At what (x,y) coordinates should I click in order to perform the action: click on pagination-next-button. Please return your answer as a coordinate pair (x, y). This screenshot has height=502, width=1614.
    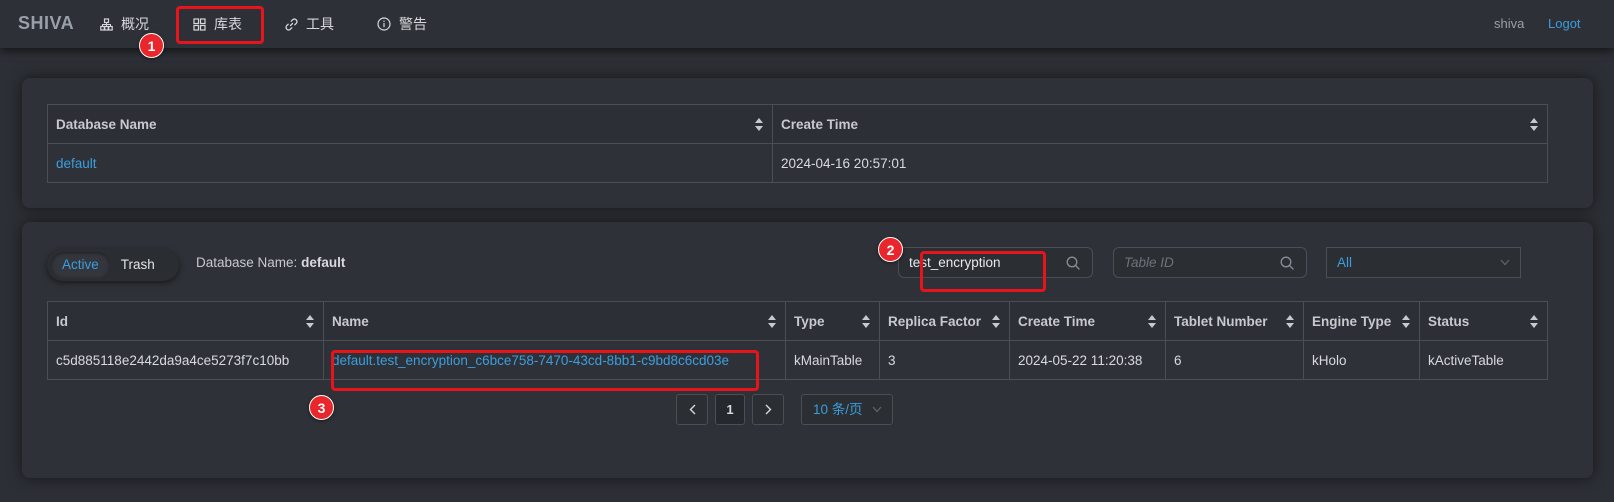
    Looking at the image, I should click on (768, 409).